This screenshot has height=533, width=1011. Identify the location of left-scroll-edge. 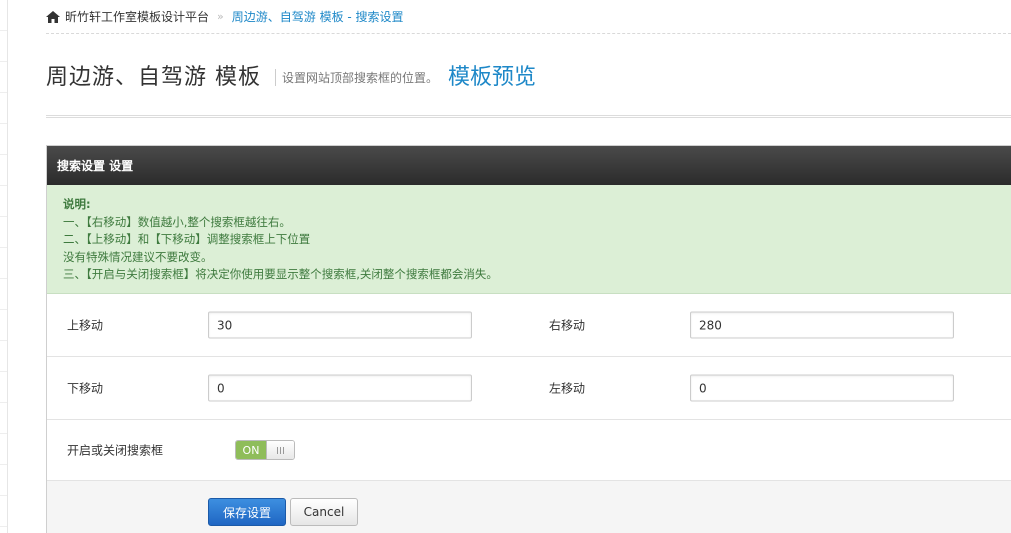
(4, 266).